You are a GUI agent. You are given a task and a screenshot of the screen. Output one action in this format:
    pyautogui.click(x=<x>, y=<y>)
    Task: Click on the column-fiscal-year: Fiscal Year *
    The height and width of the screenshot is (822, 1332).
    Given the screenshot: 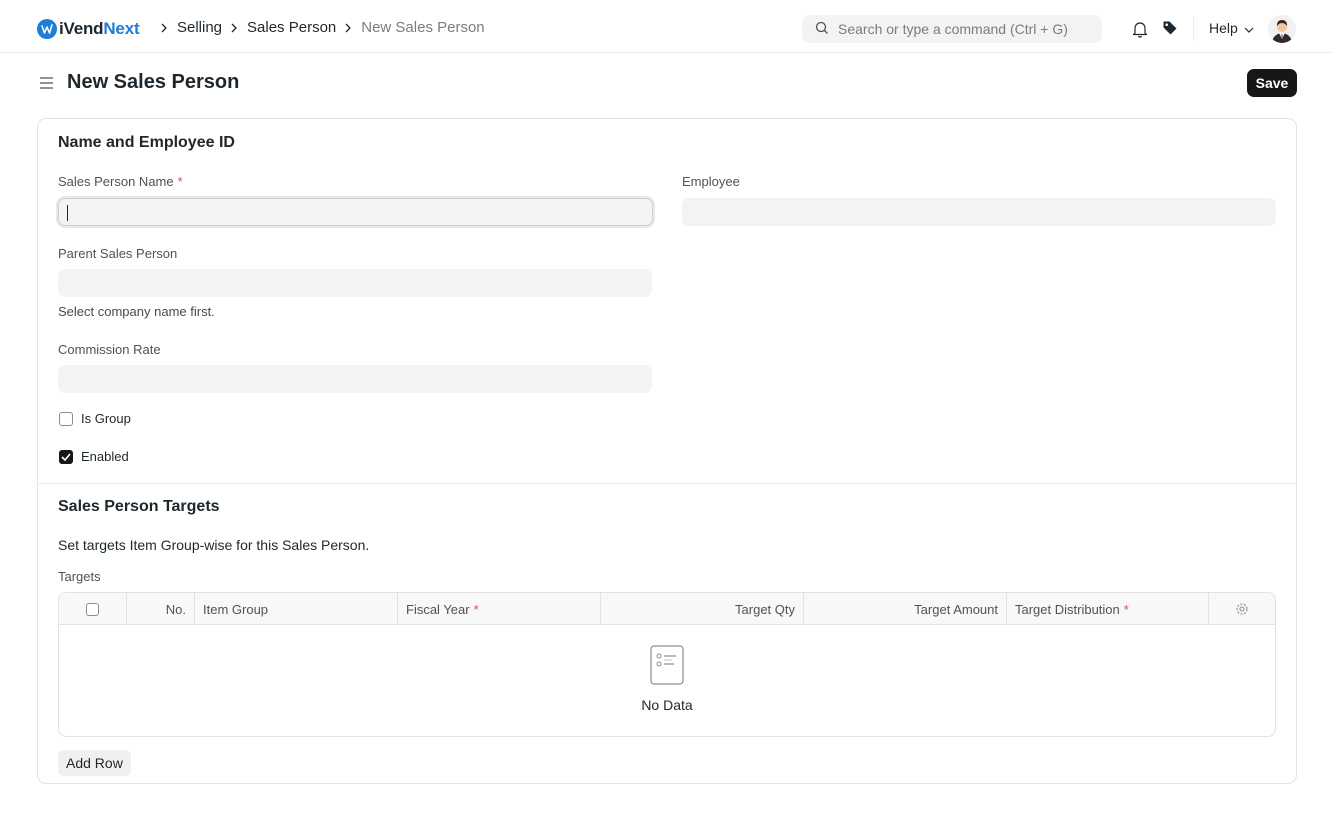 What is the action you would take?
    pyautogui.click(x=499, y=609)
    